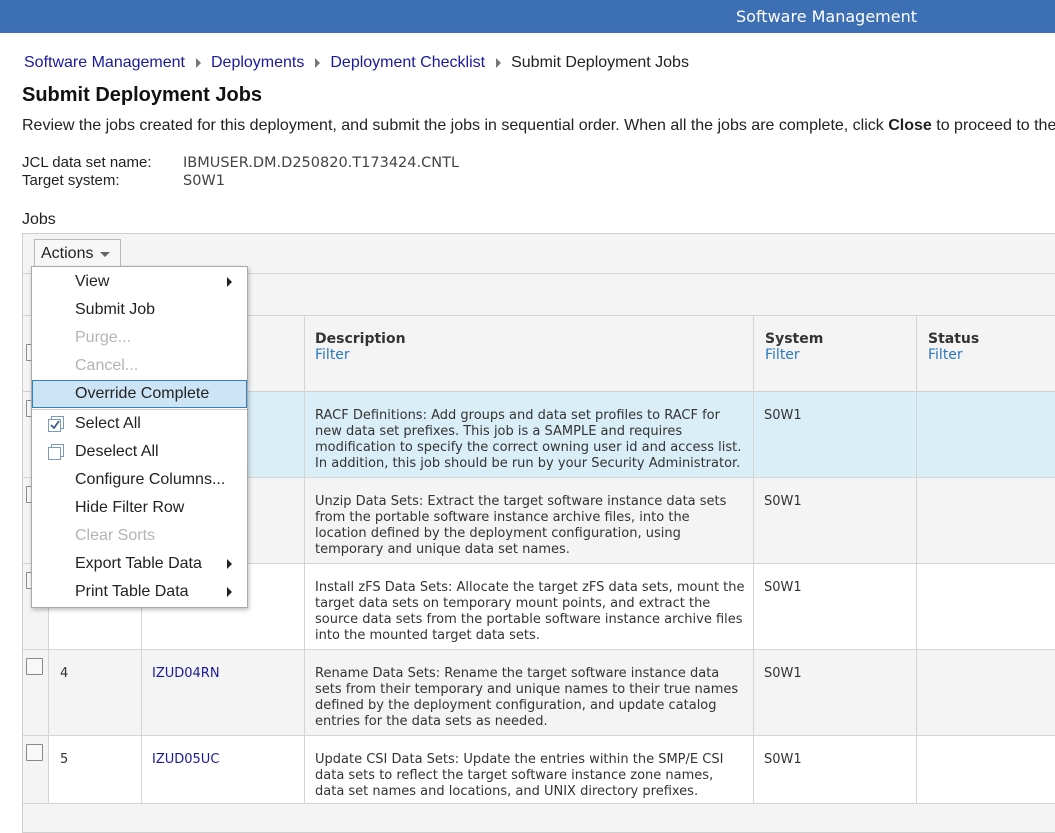 The height and width of the screenshot is (833, 1055). Describe the element at coordinates (527, 16) in the screenshot. I see `top-header-bar: Software Management` at that location.